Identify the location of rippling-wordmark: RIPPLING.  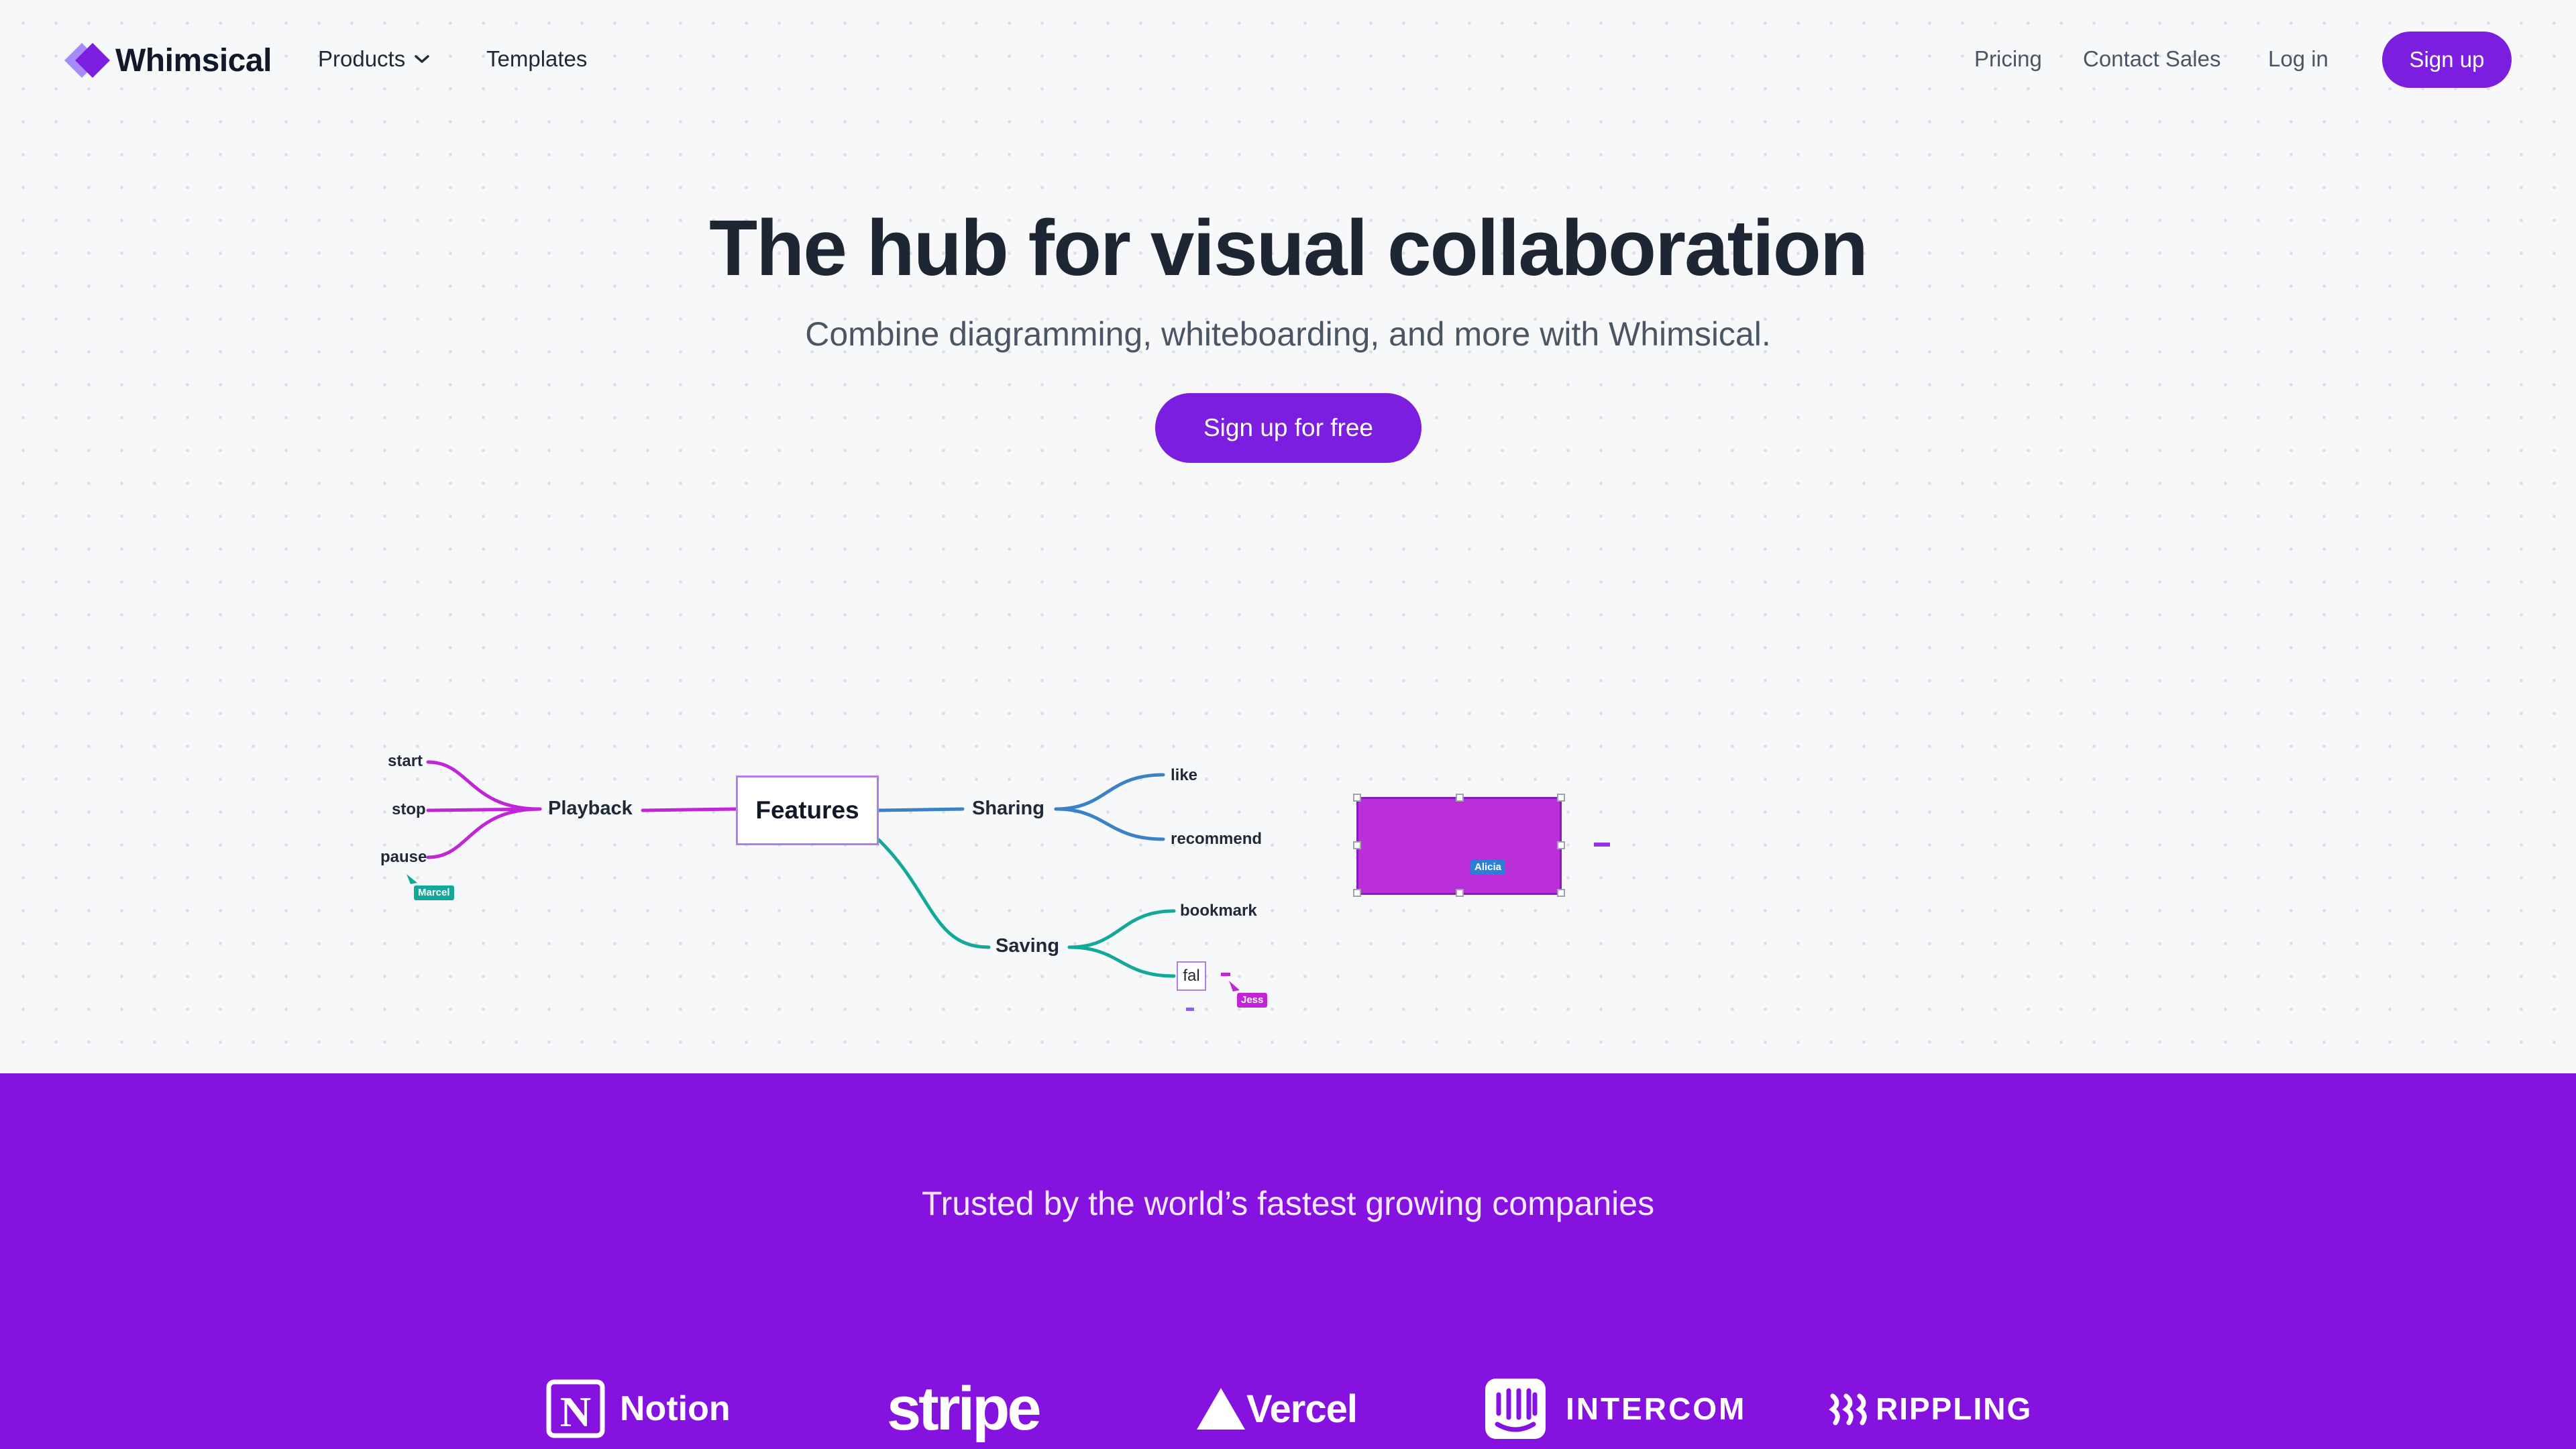
(1954, 1408).